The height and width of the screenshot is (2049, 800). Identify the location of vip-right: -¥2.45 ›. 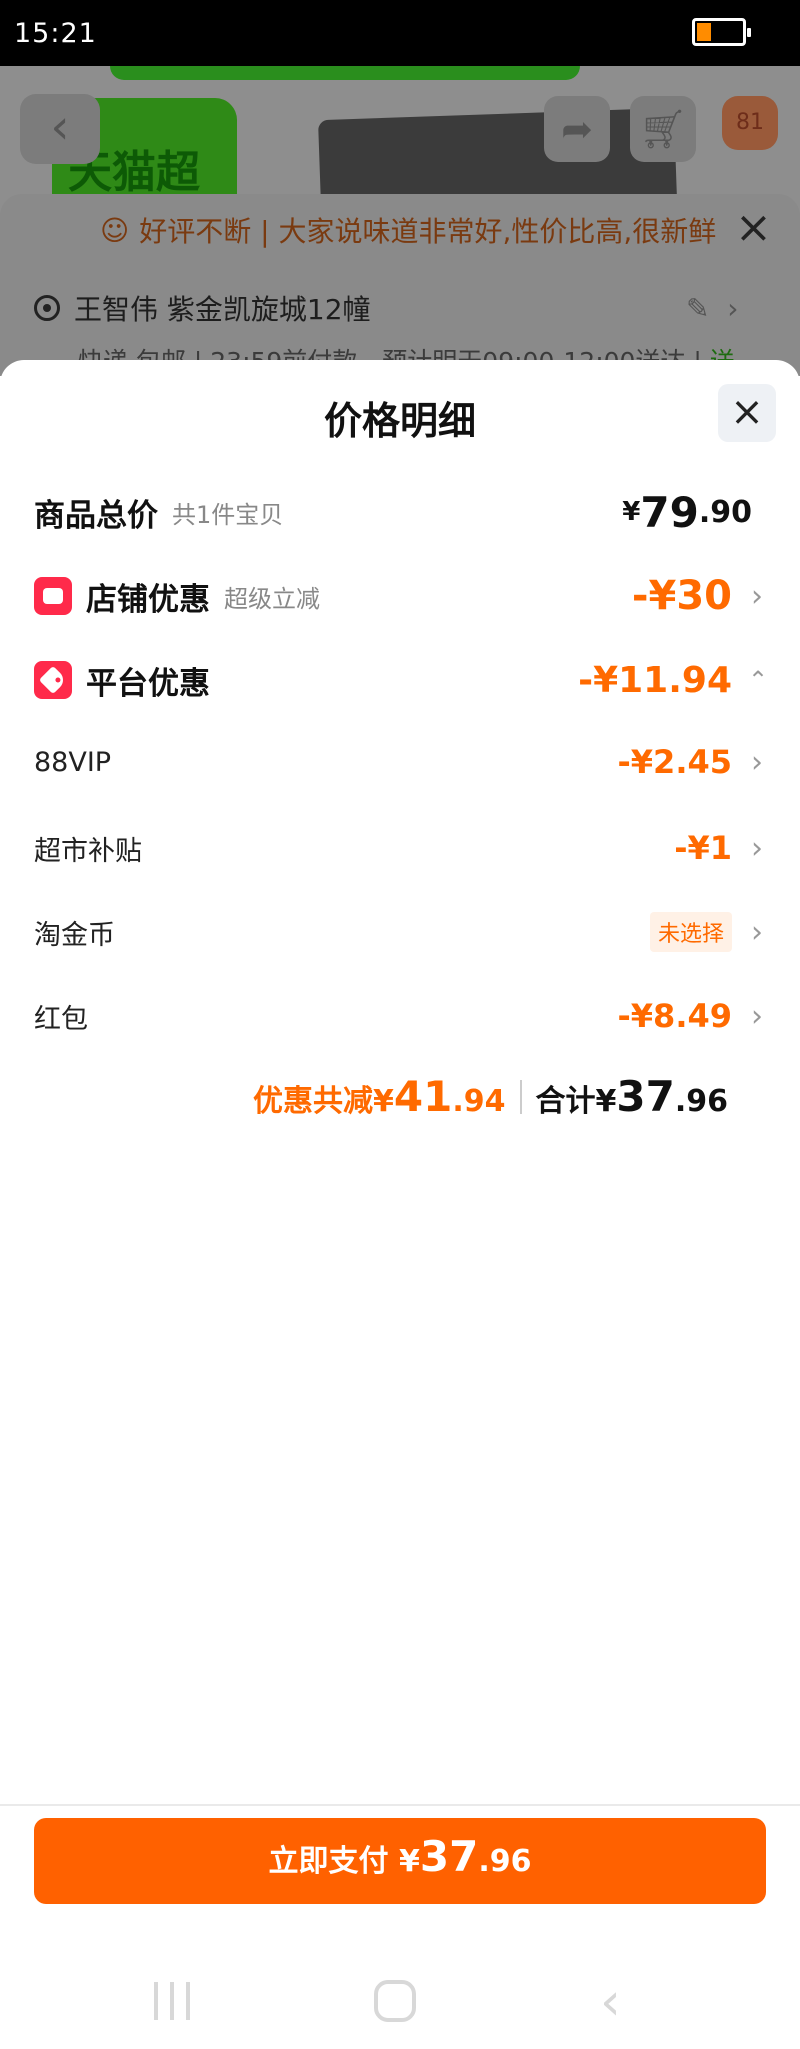
(692, 762).